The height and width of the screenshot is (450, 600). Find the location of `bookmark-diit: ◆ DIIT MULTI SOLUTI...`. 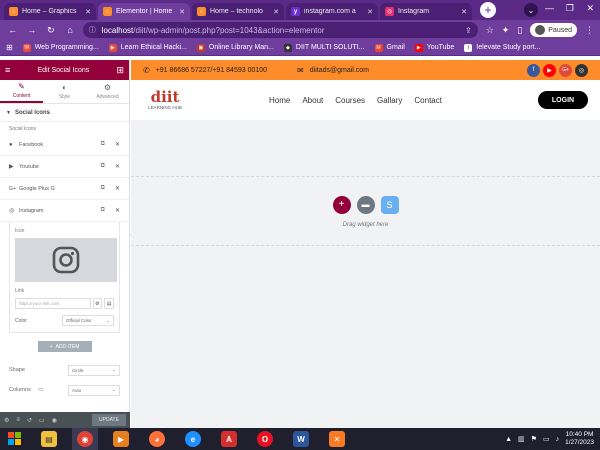

bookmark-diit: ◆ DIIT MULTI SOLUTI... is located at coordinates (324, 47).